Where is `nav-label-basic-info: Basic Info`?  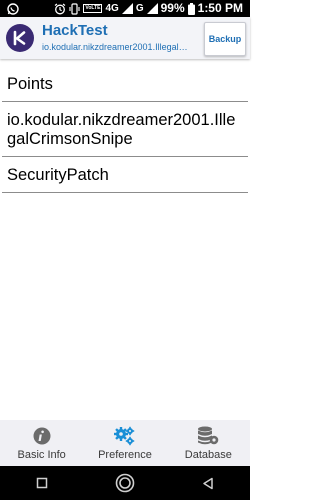
nav-label-basic-info: Basic Info is located at coordinates (41, 455).